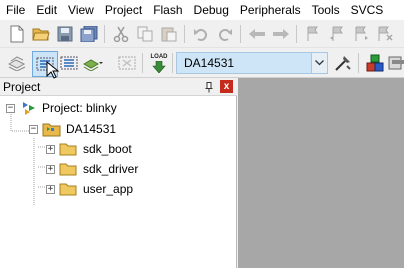 This screenshot has height=268, width=404. I want to click on navigate-back-icon, so click(257, 34).